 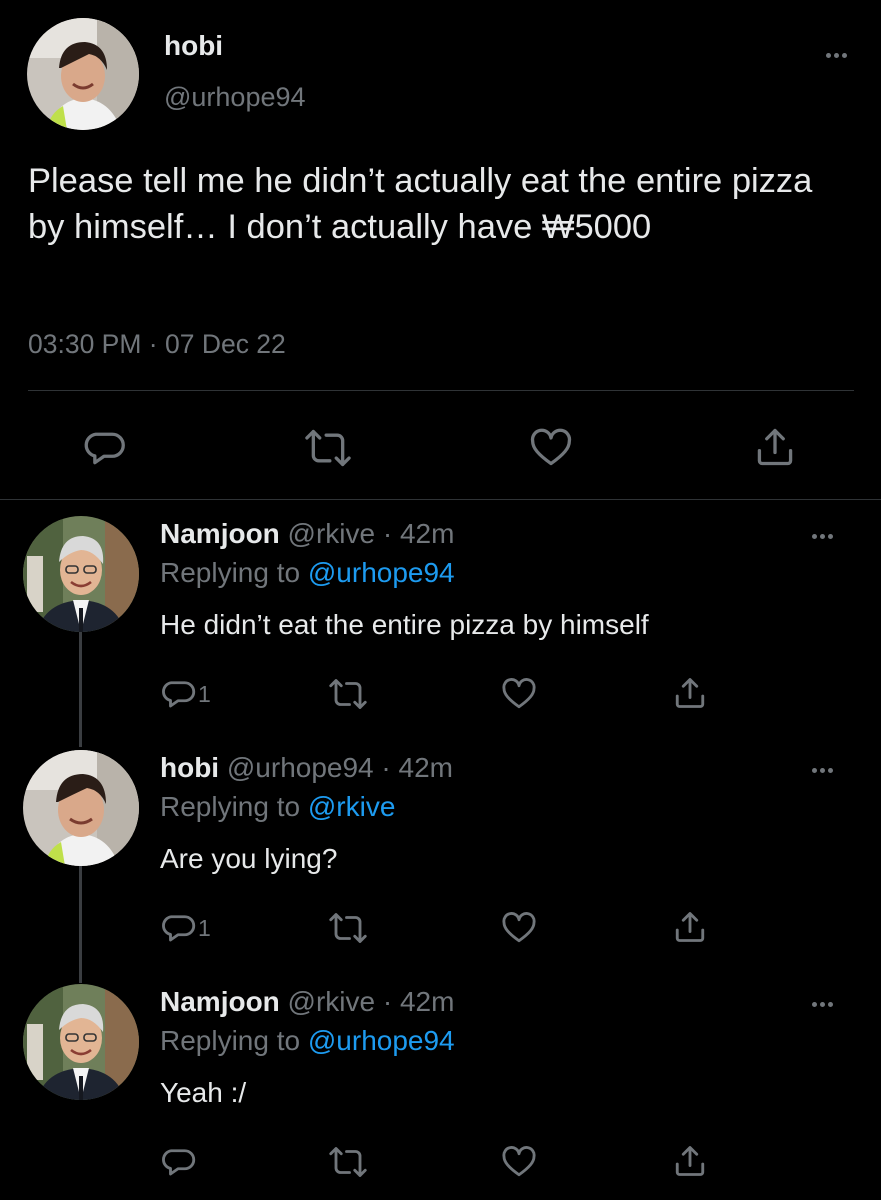 I want to click on reply-actions, so click(x=440, y=1164).